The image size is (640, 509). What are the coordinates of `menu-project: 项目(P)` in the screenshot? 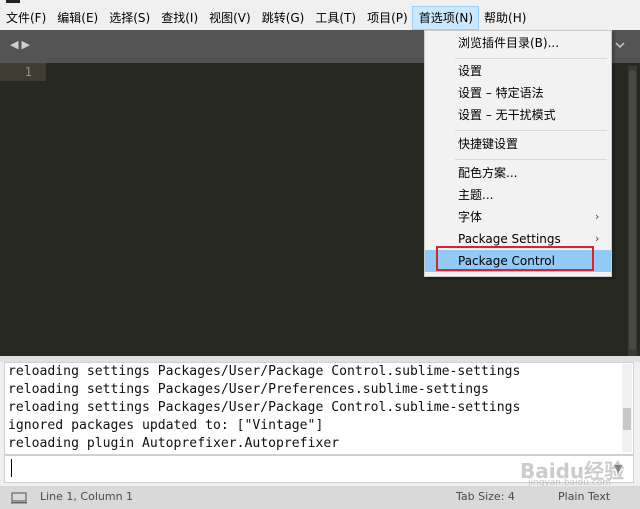 It's located at (387, 18).